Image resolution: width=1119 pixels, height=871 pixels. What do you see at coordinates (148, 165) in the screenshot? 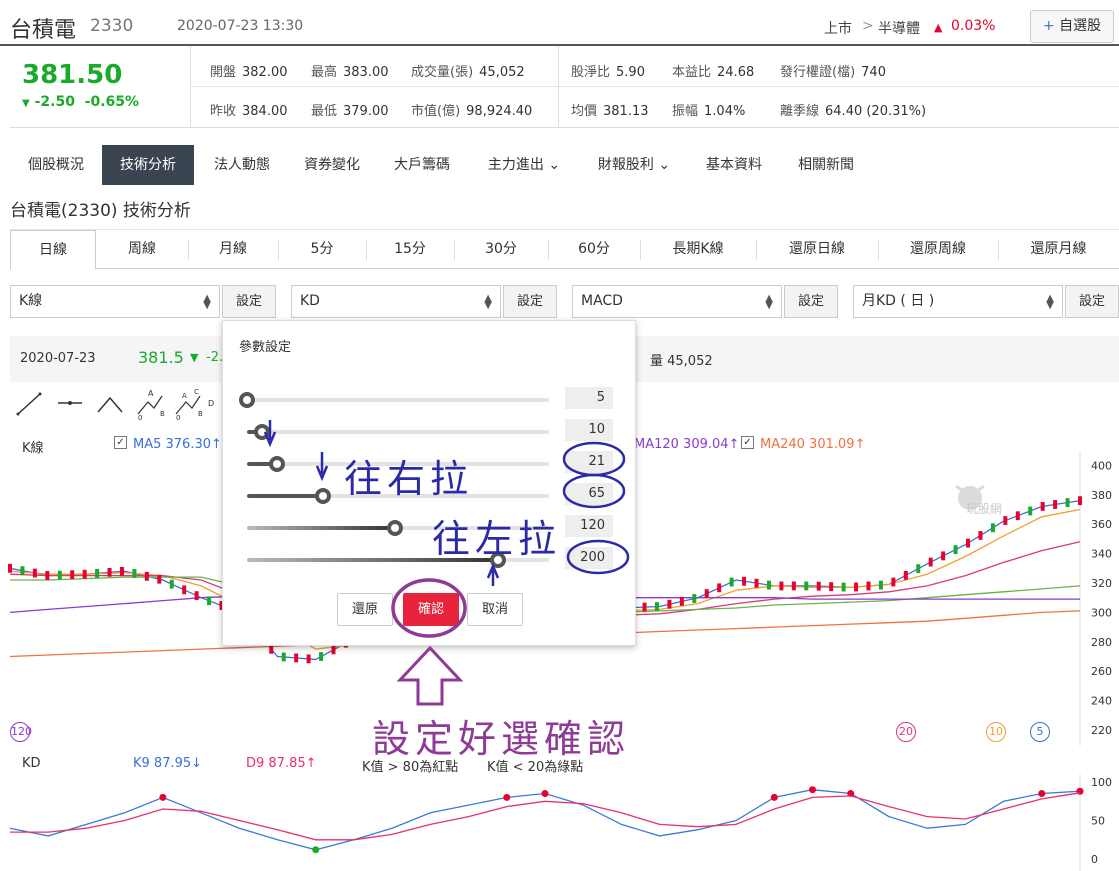
I see `main-tab: 技術分析` at bounding box center [148, 165].